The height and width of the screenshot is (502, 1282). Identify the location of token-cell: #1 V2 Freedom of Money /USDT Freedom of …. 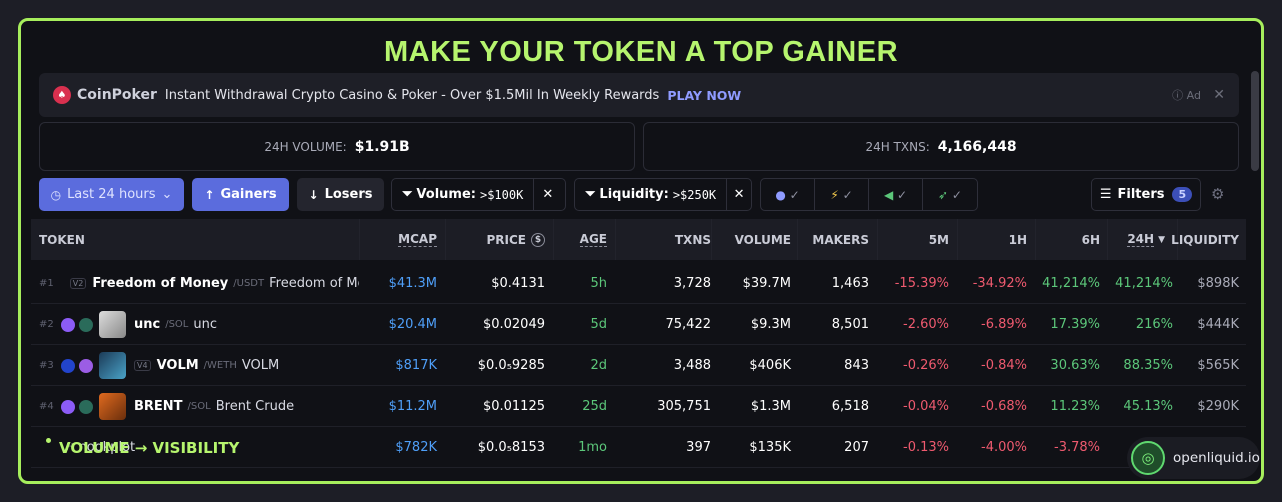
(199, 283).